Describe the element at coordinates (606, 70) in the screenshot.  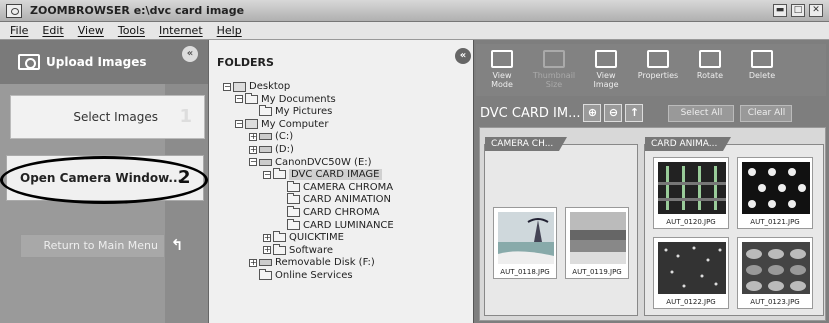
I see `view-image-button: View Image` at that location.